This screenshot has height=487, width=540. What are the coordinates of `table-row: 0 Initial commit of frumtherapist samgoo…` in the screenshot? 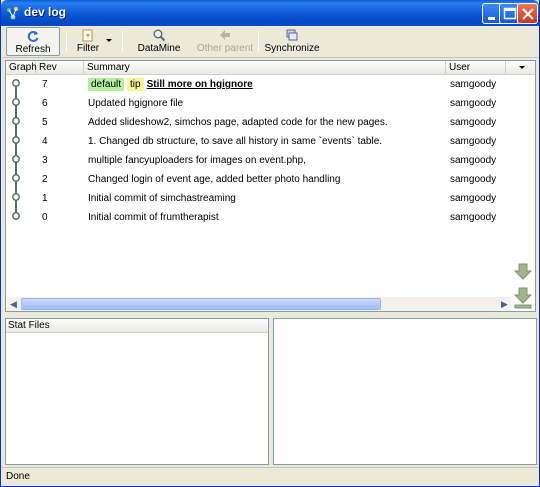 It's located at (256, 217).